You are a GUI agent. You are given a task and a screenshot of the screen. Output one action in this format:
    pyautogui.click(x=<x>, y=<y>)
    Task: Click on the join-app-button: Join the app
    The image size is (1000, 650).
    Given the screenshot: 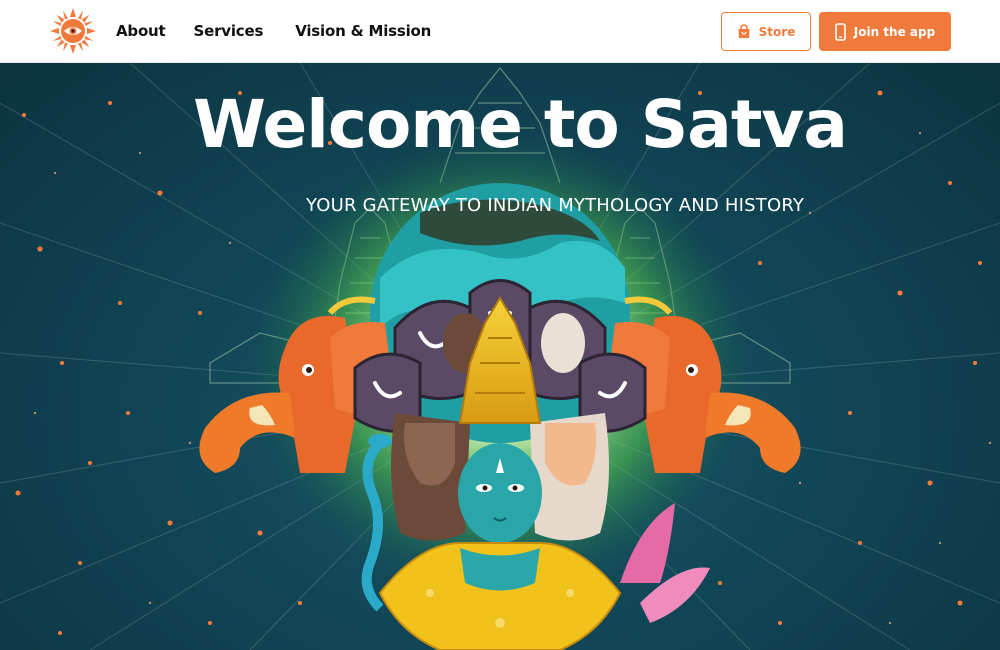 What is the action you would take?
    pyautogui.click(x=885, y=31)
    